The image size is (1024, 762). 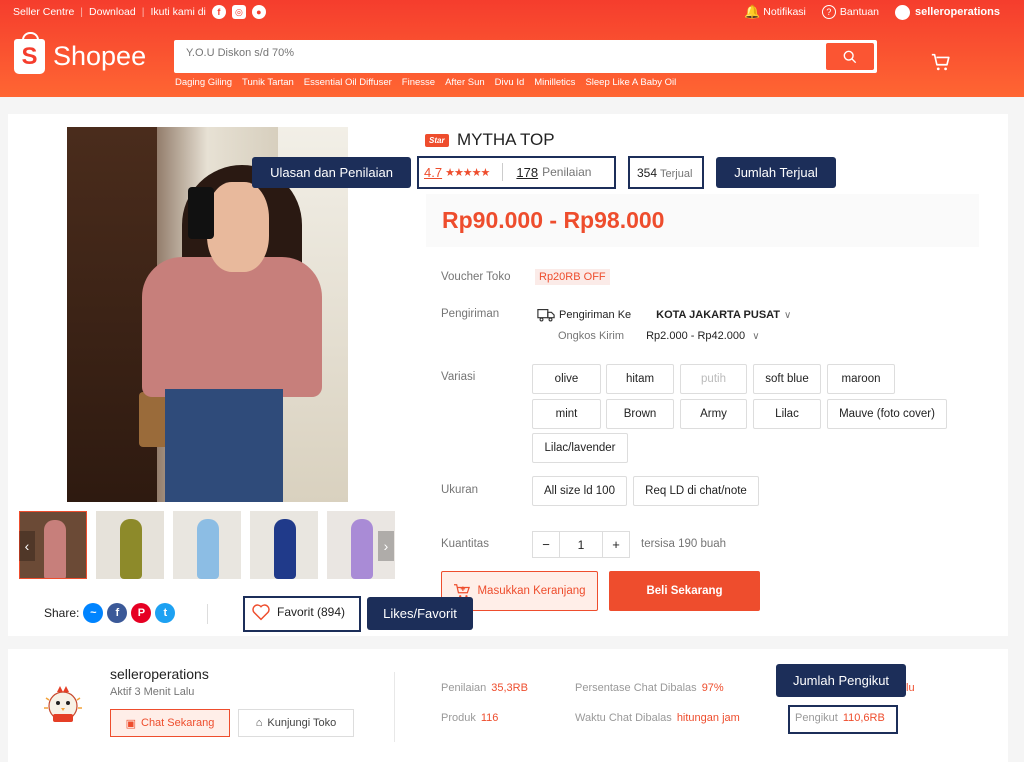 I want to click on quantity-label: Kuantitas, so click(x=465, y=544).